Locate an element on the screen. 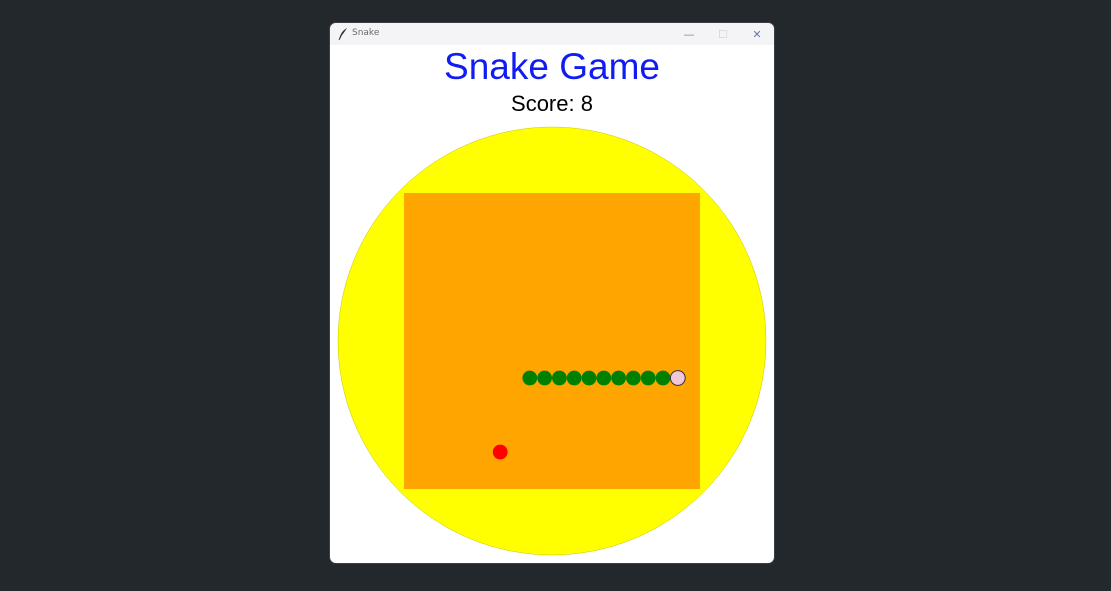 Image resolution: width=1111 pixels, height=591 pixels. maximize-button: ☐ is located at coordinates (723, 34).